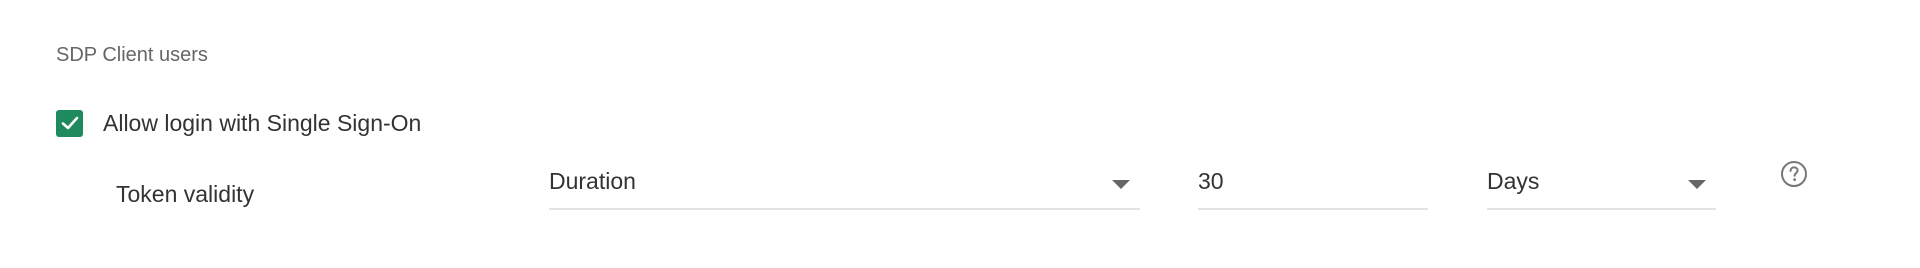  I want to click on token-validity-label: Token validity, so click(185, 194).